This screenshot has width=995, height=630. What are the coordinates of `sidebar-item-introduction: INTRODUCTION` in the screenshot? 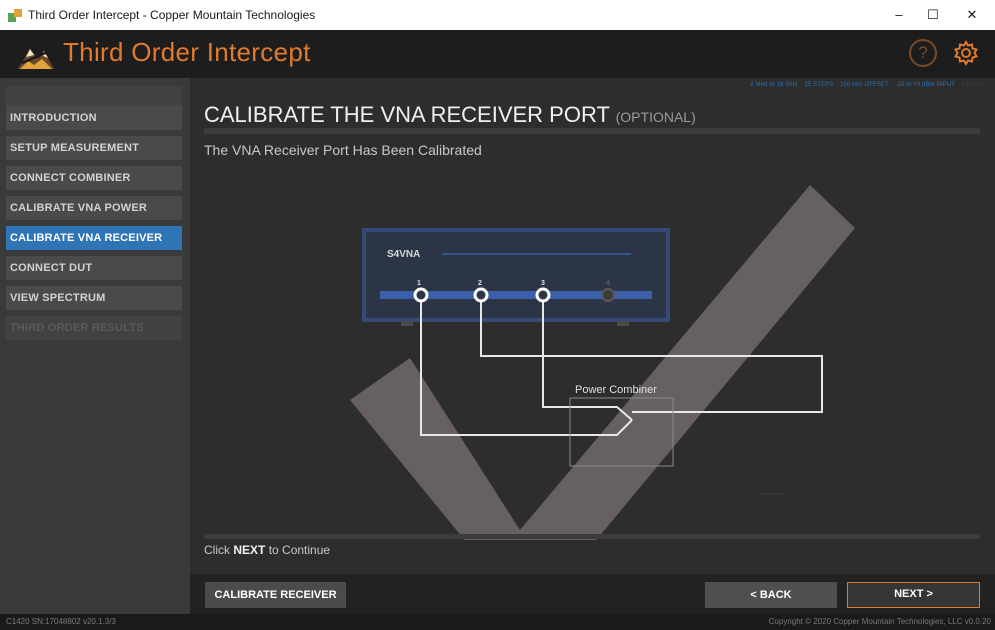 It's located at (94, 118).